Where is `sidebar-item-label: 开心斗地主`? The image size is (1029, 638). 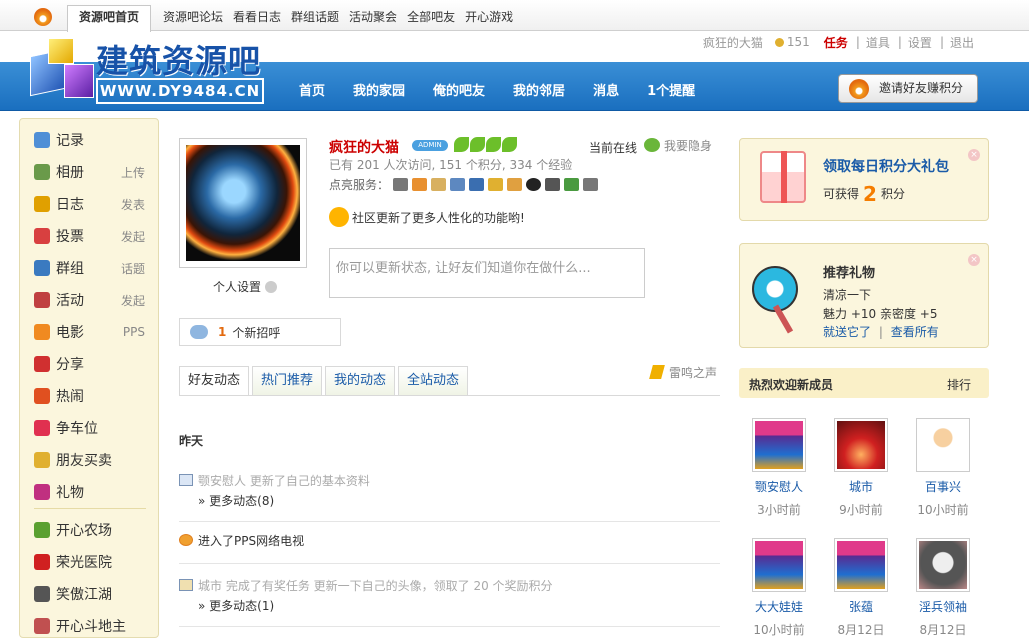
sidebar-item-label: 开心斗地主 is located at coordinates (91, 626).